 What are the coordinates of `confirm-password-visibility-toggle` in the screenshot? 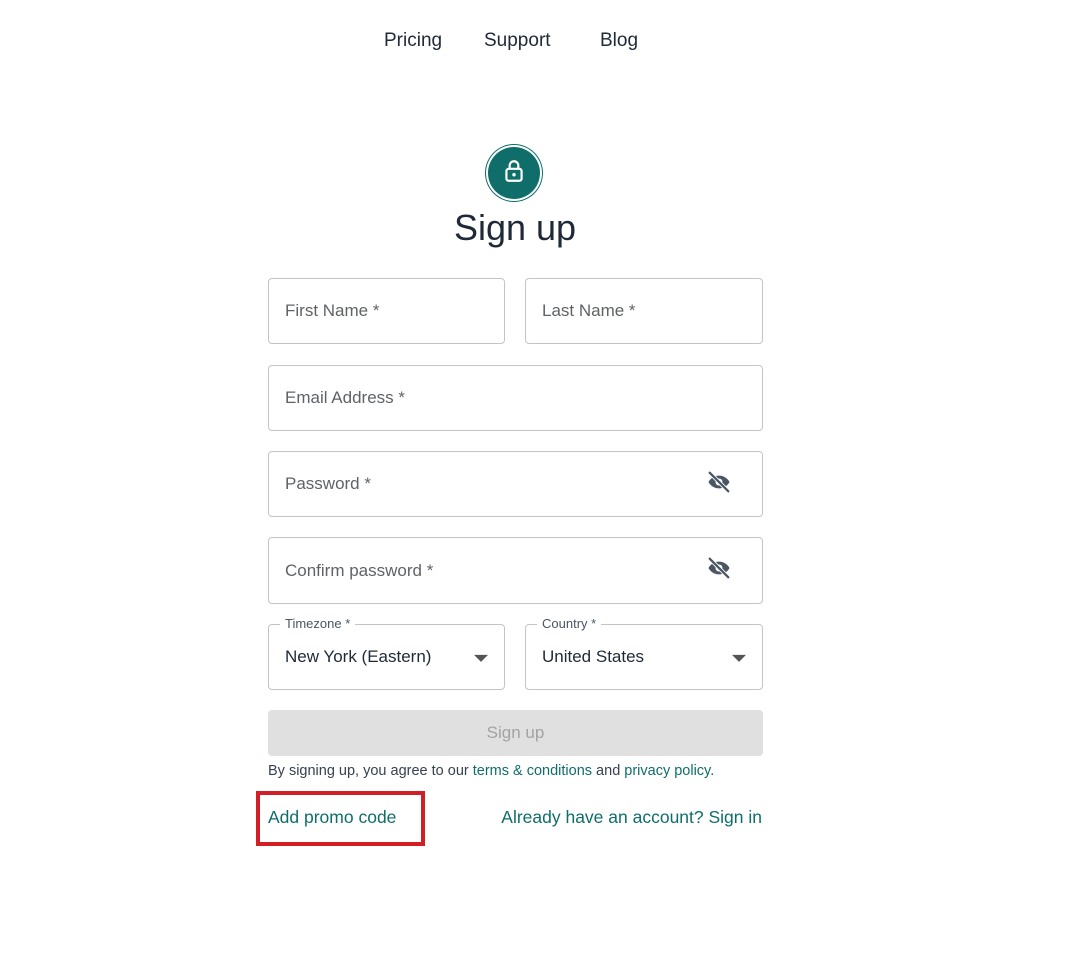 It's located at (719, 571).